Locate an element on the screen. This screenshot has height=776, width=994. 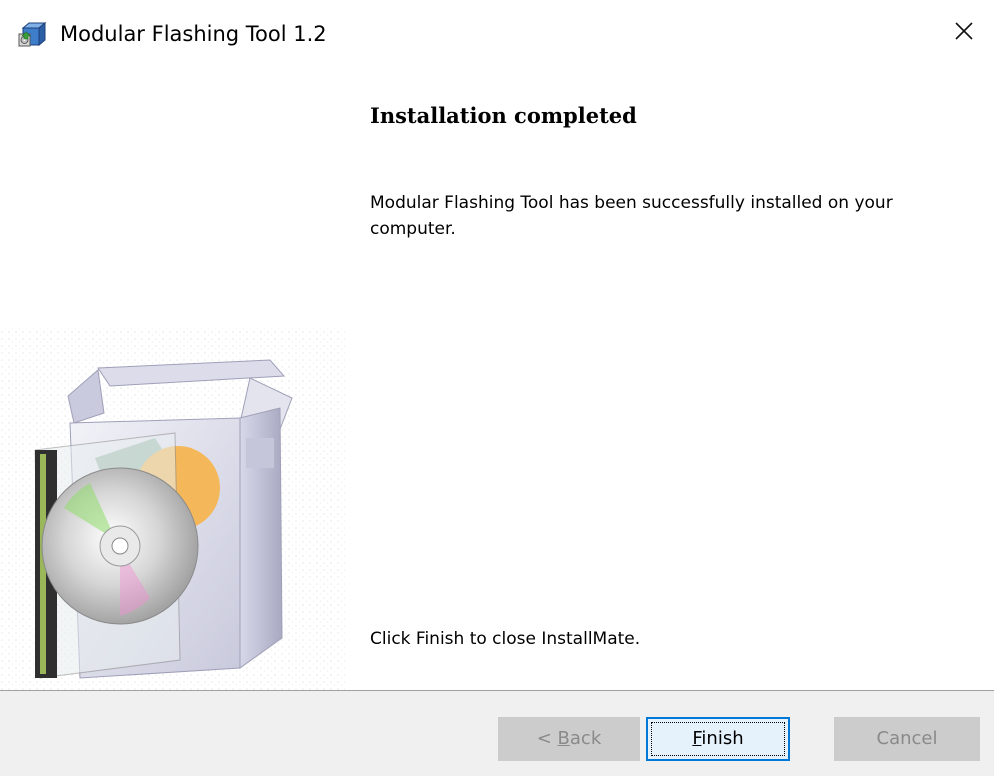
close-icon is located at coordinates (964, 33).